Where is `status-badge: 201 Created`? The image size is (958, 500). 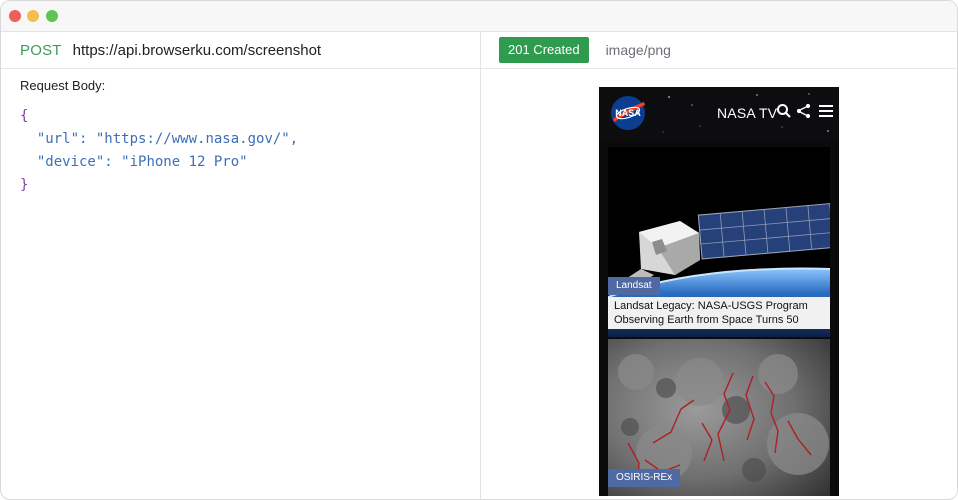 status-badge: 201 Created is located at coordinates (544, 50).